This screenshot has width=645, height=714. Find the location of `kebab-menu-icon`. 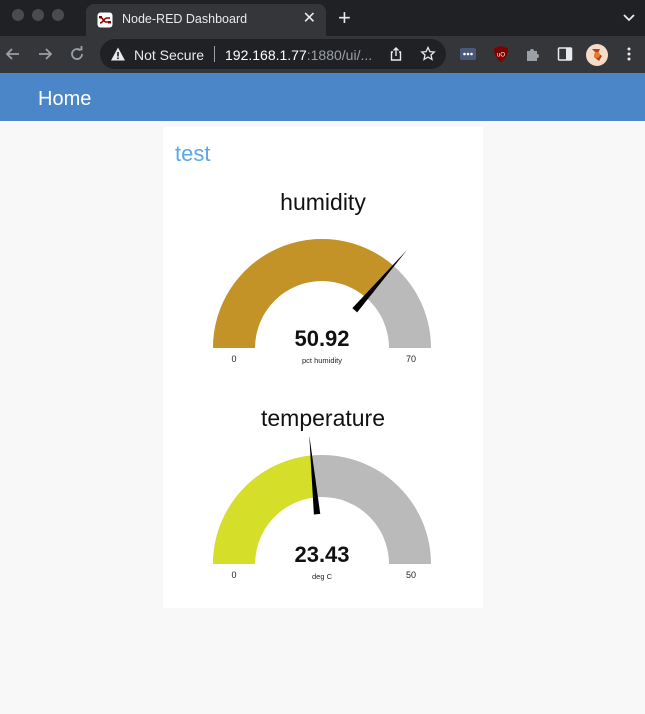

kebab-menu-icon is located at coordinates (629, 54).